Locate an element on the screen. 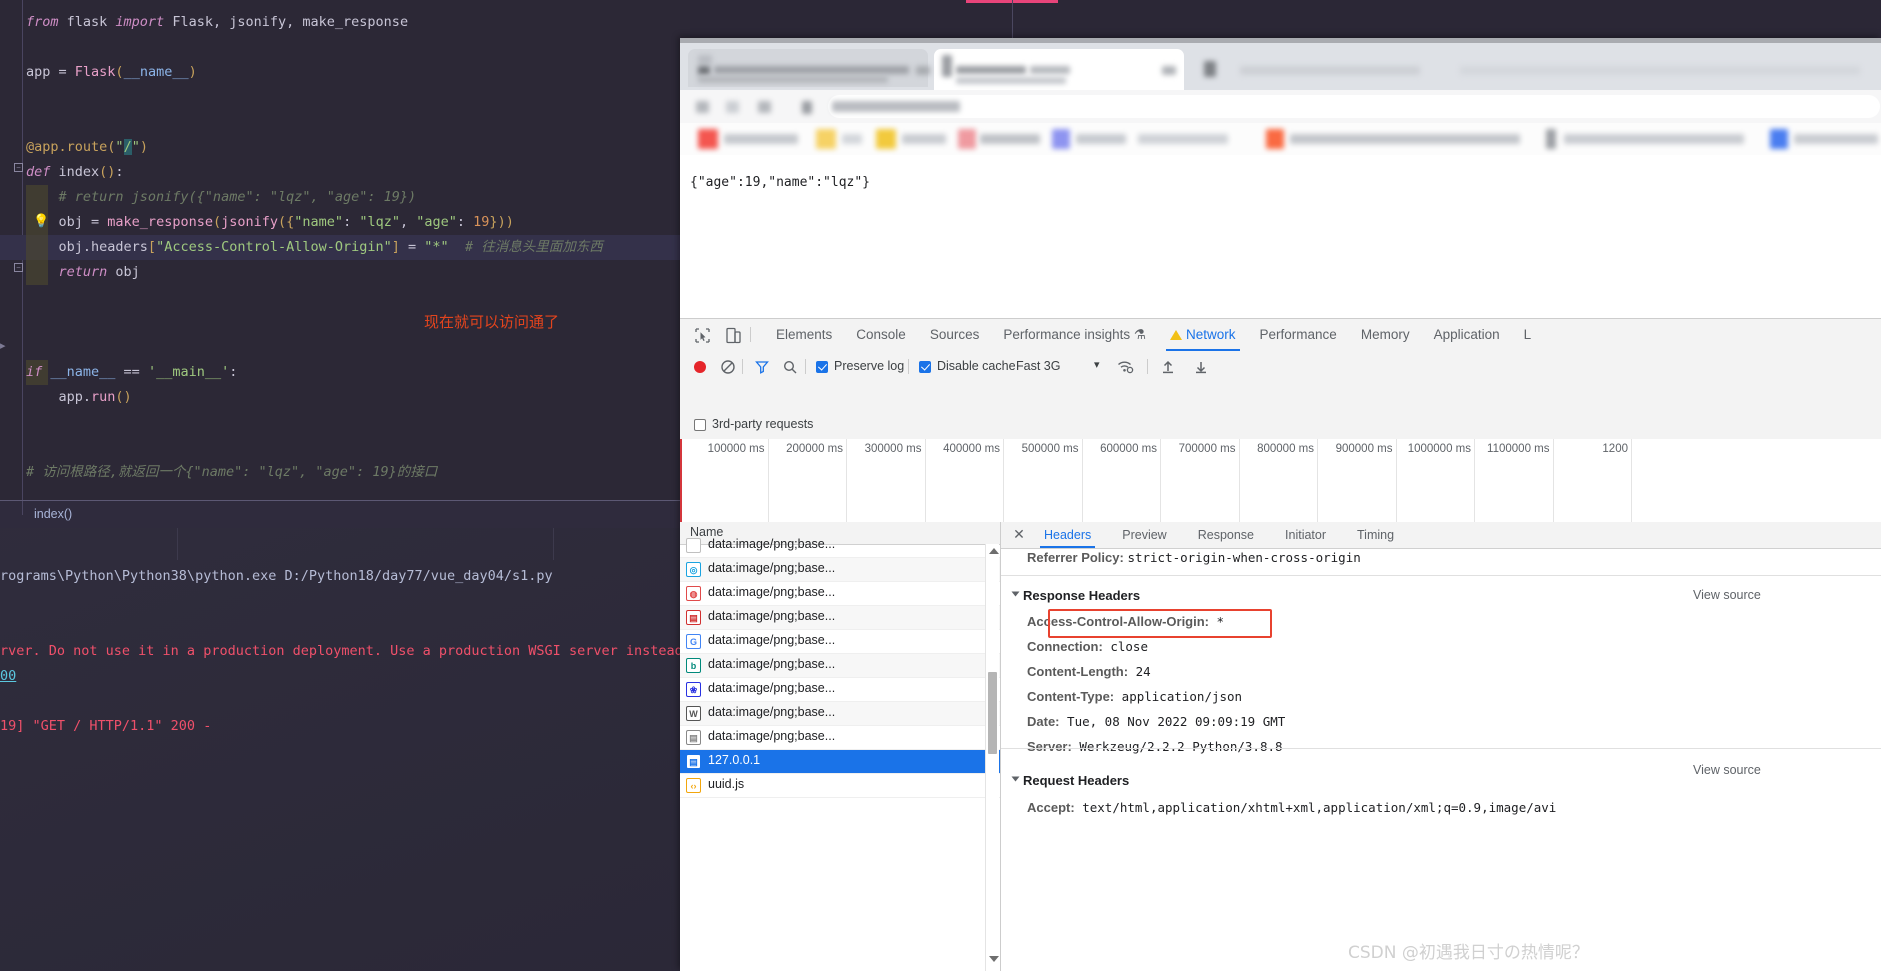 Image resolution: width=1881 pixels, height=971 pixels. request-detail-tabbar: ✕ Headers Preview Response Initiator Timing is located at coordinates (1441, 535).